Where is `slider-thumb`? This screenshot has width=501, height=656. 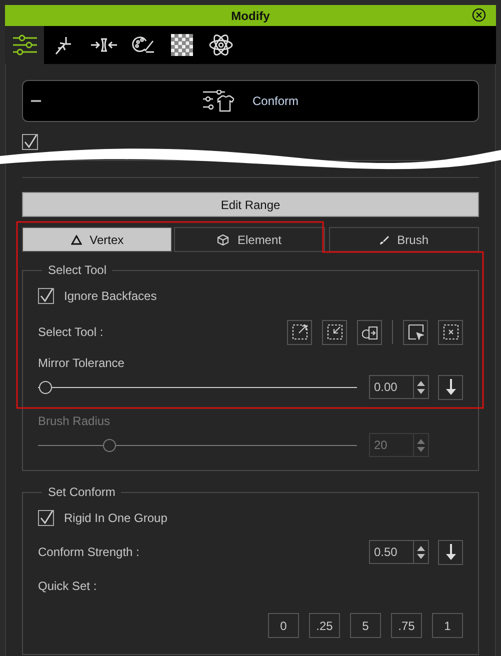 slider-thumb is located at coordinates (45, 387).